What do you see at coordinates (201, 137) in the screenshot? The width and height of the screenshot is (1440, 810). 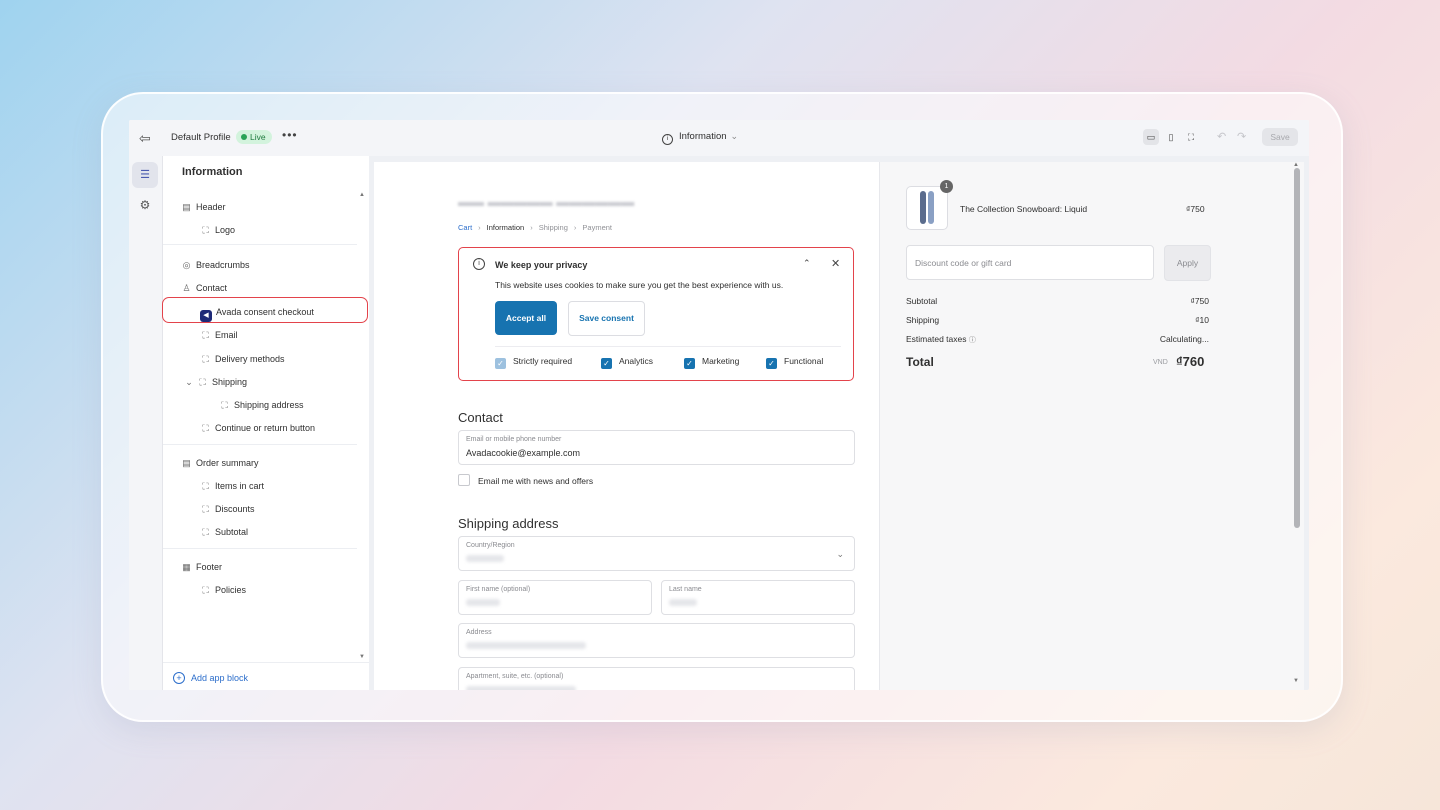 I see `profile-name: Default Profile` at bounding box center [201, 137].